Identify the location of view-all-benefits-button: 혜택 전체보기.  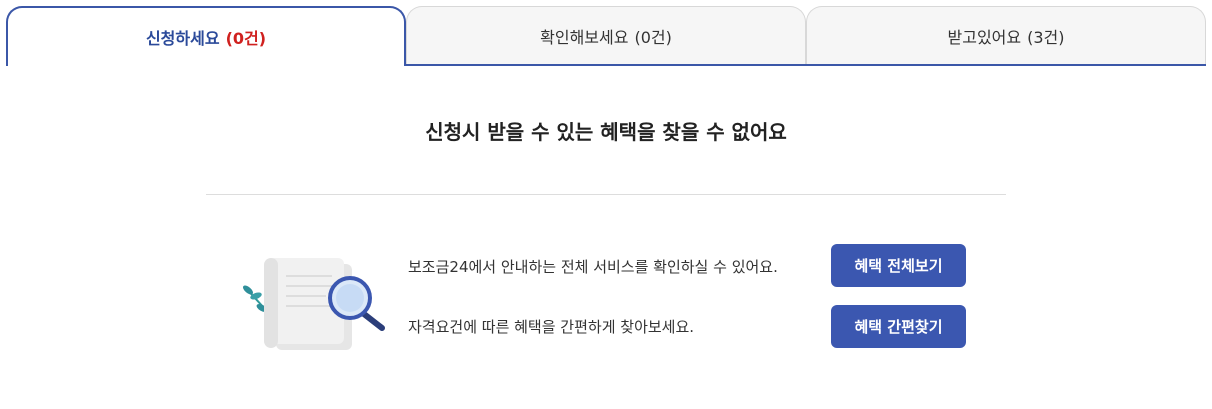
(898, 265).